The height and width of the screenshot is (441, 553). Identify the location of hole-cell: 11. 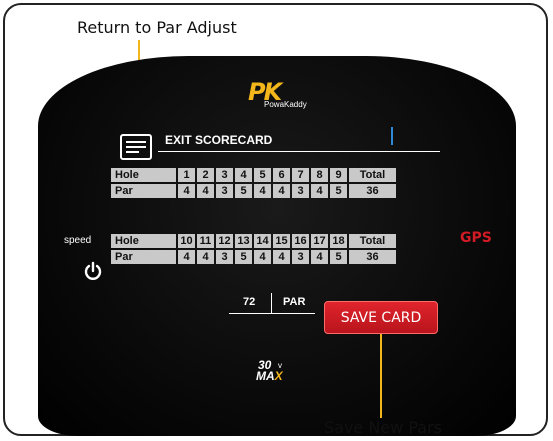
(205, 241).